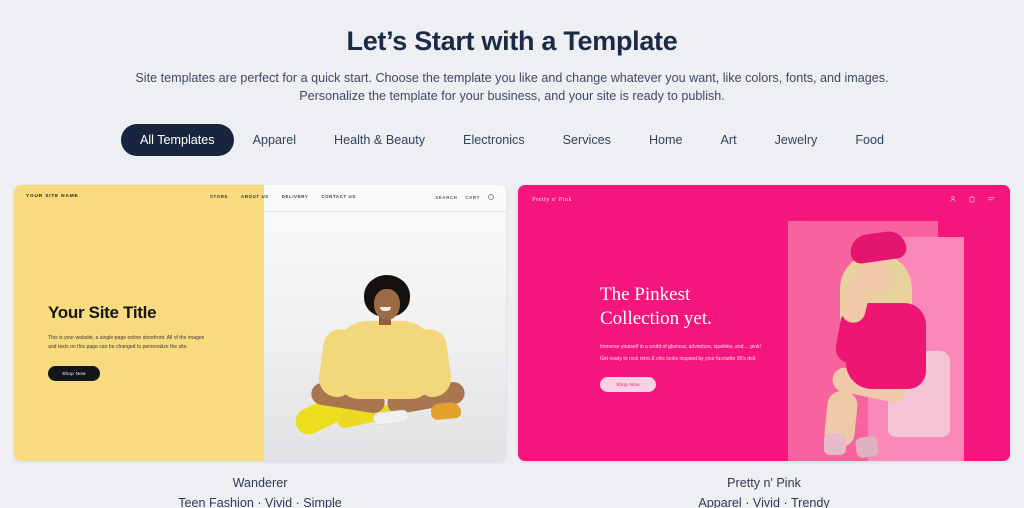  Describe the element at coordinates (385, 211) in the screenshot. I see `preview-nav-divider` at that location.